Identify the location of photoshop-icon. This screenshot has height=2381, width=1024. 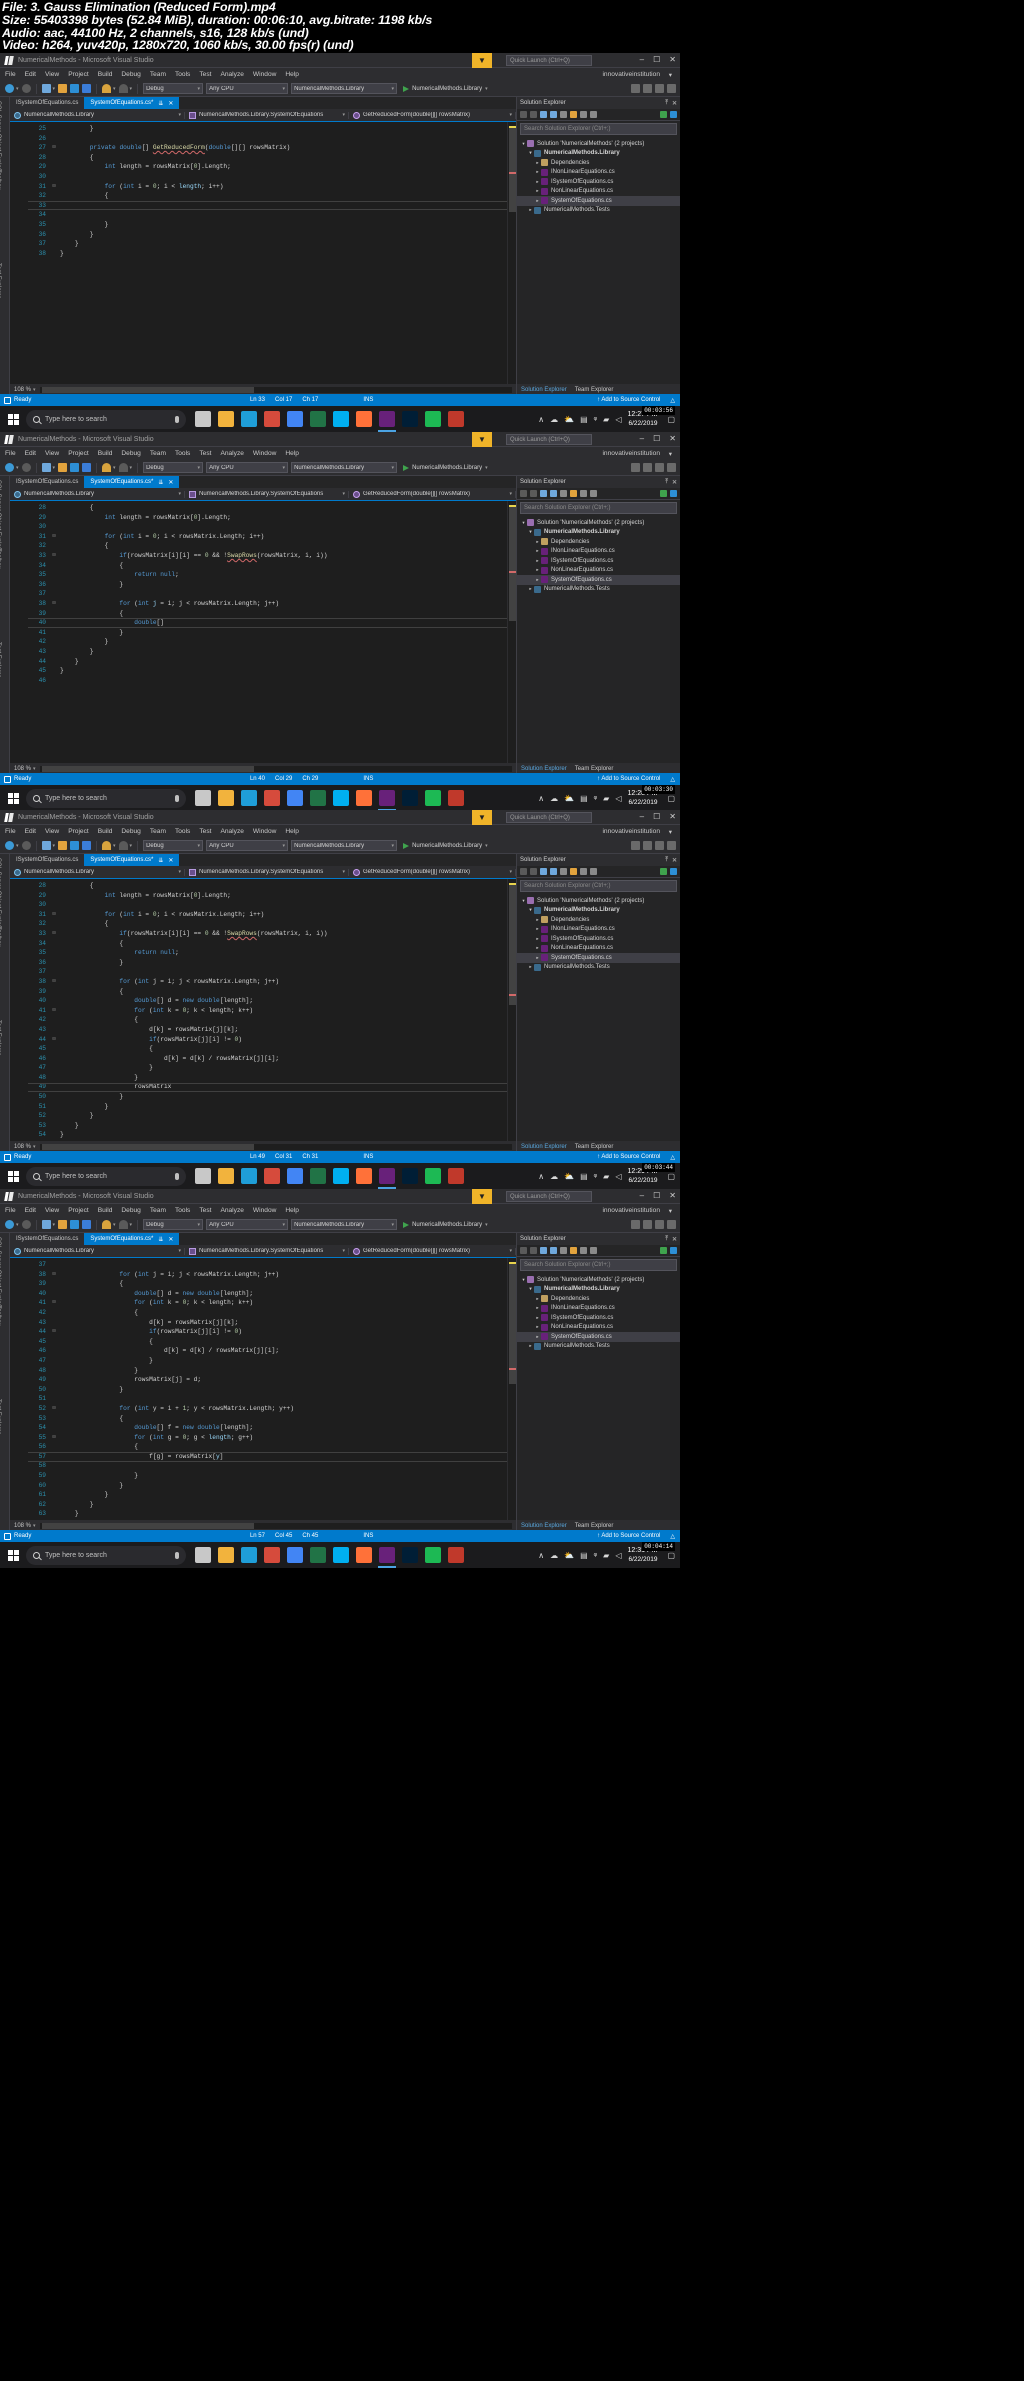
(410, 798).